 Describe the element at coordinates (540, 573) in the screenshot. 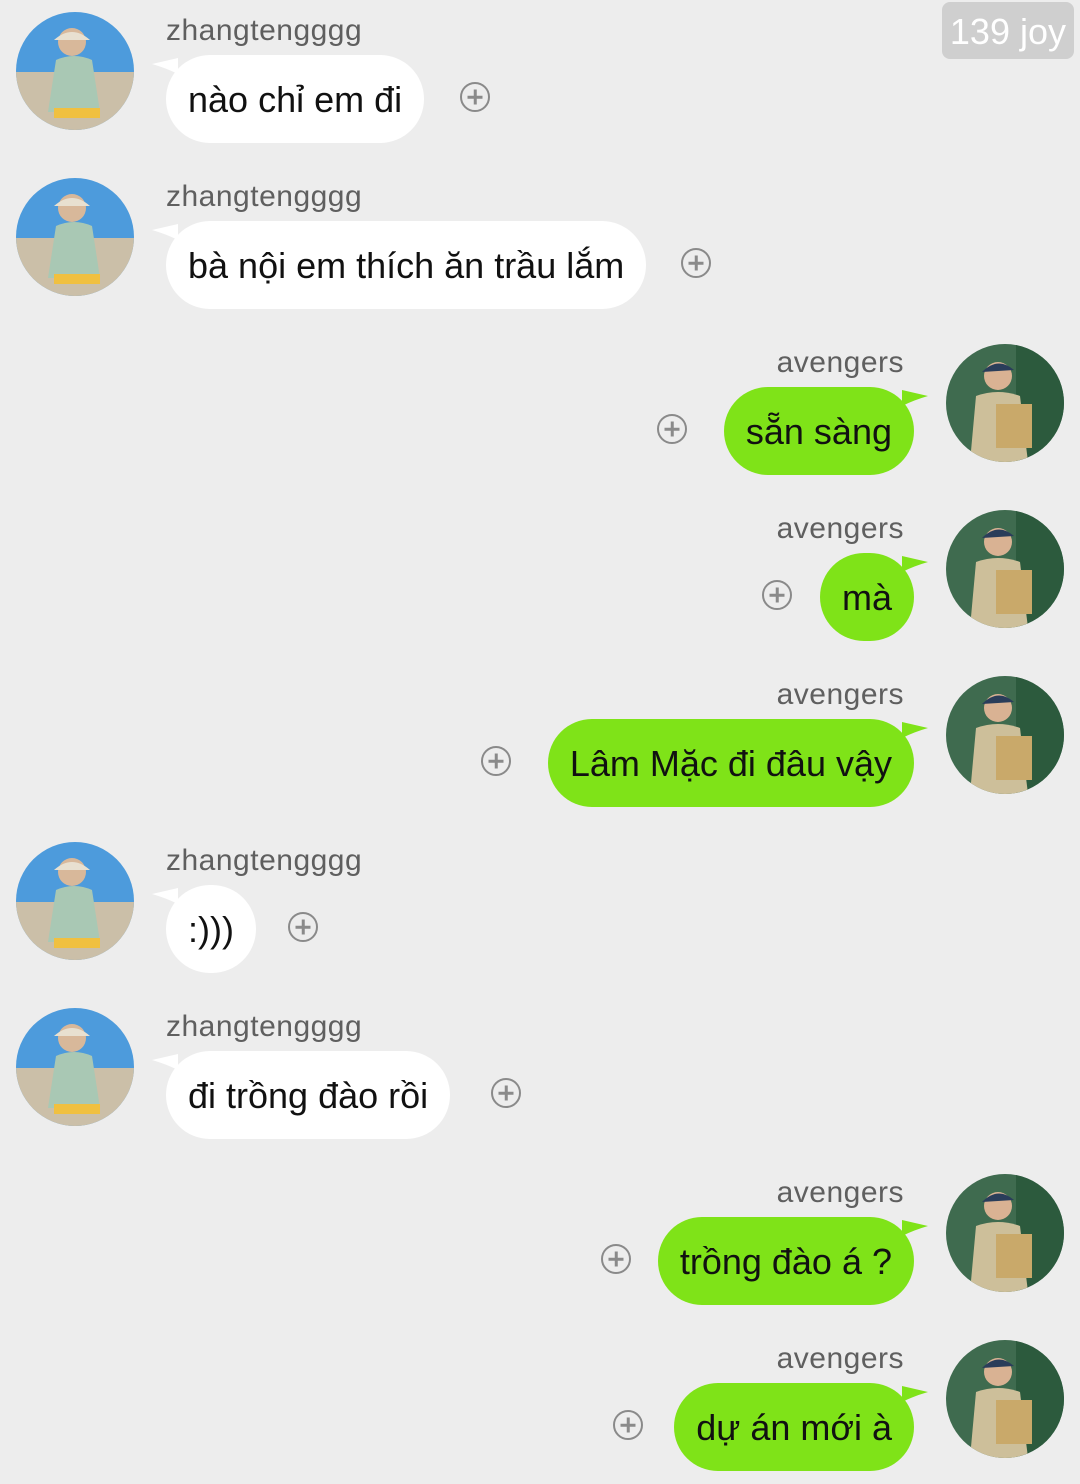

I see `message-row: avengers mà` at that location.